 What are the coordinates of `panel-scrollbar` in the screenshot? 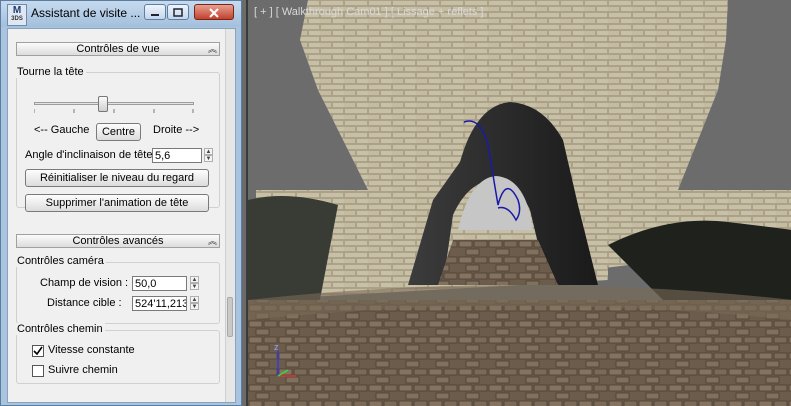 It's located at (230, 215).